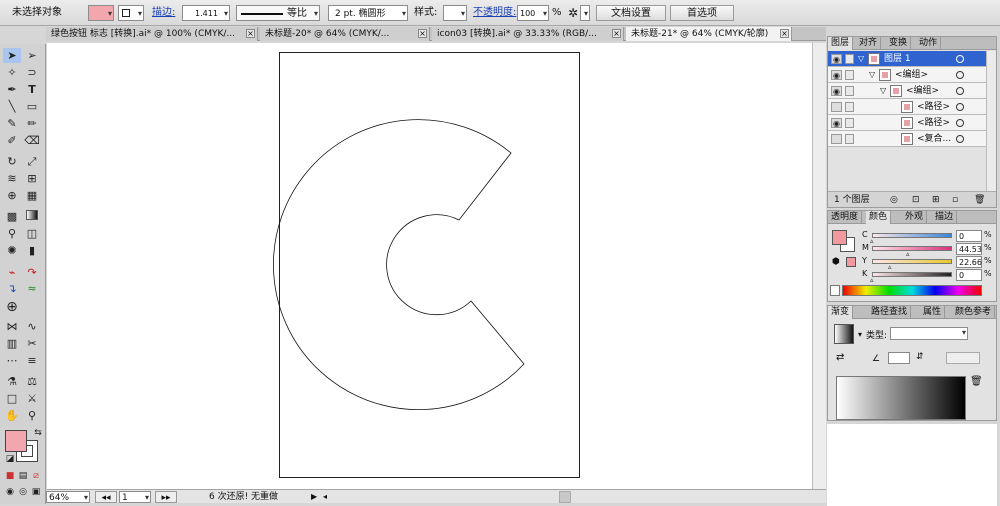 This screenshot has width=1000, height=506. I want to click on slider-thumb-icon: ▵, so click(890, 267).